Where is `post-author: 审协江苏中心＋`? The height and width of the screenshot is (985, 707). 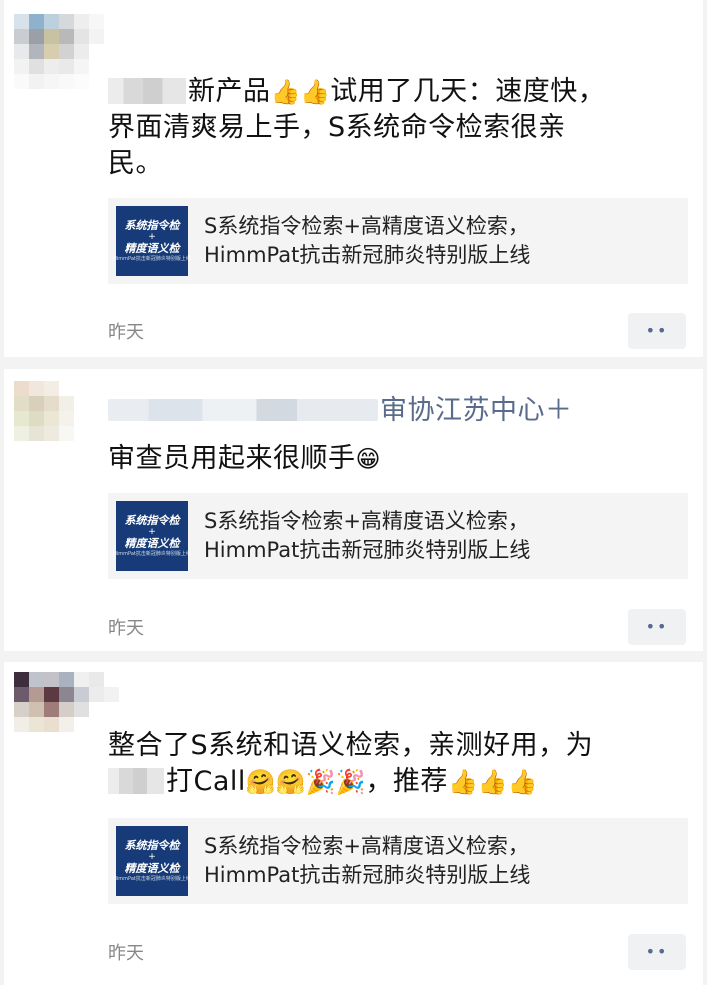 post-author: 审协江苏中心＋ is located at coordinates (543, 411).